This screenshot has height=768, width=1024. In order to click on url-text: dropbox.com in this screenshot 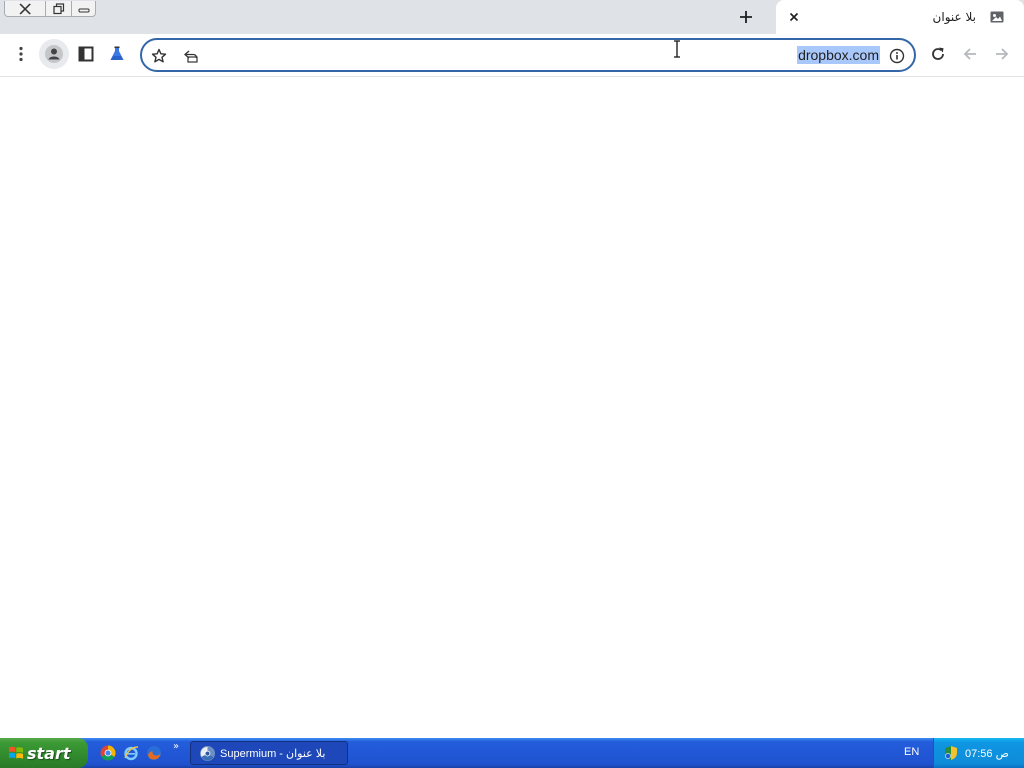, I will do `click(838, 55)`.